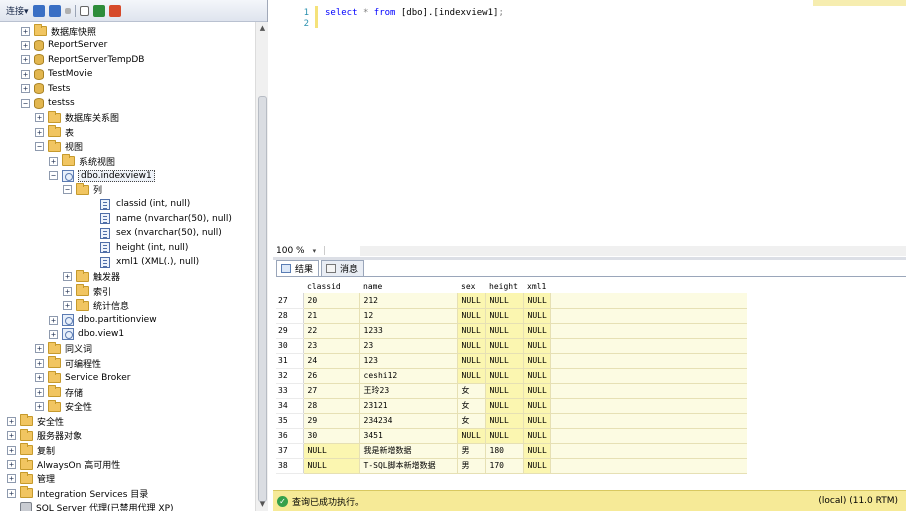 This screenshot has height=511, width=906. Describe the element at coordinates (290, 331) in the screenshot. I see `row-number: 29` at that location.